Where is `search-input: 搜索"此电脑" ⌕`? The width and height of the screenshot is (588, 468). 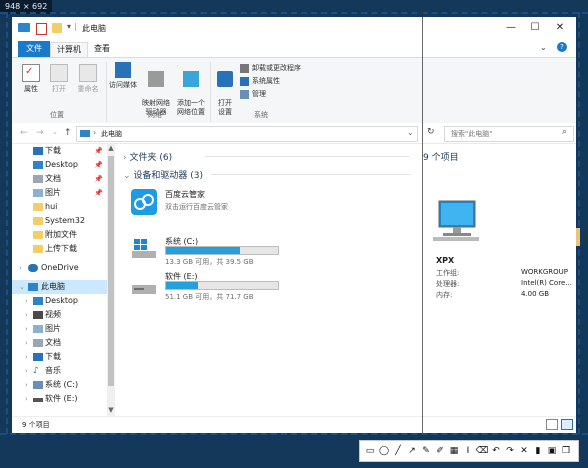
search-input: 搜索"此电脑" ⌕ is located at coordinates (509, 134).